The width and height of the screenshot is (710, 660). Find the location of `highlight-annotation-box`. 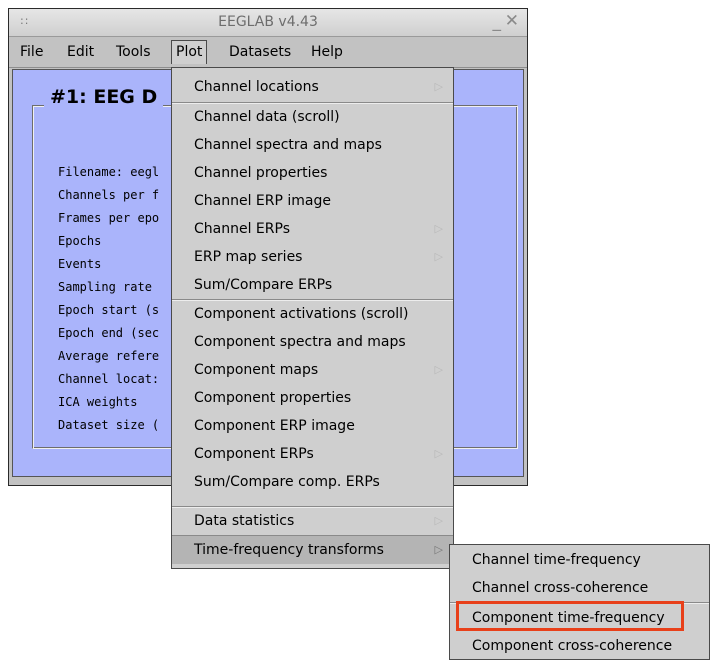

highlight-annotation-box is located at coordinates (570, 616).